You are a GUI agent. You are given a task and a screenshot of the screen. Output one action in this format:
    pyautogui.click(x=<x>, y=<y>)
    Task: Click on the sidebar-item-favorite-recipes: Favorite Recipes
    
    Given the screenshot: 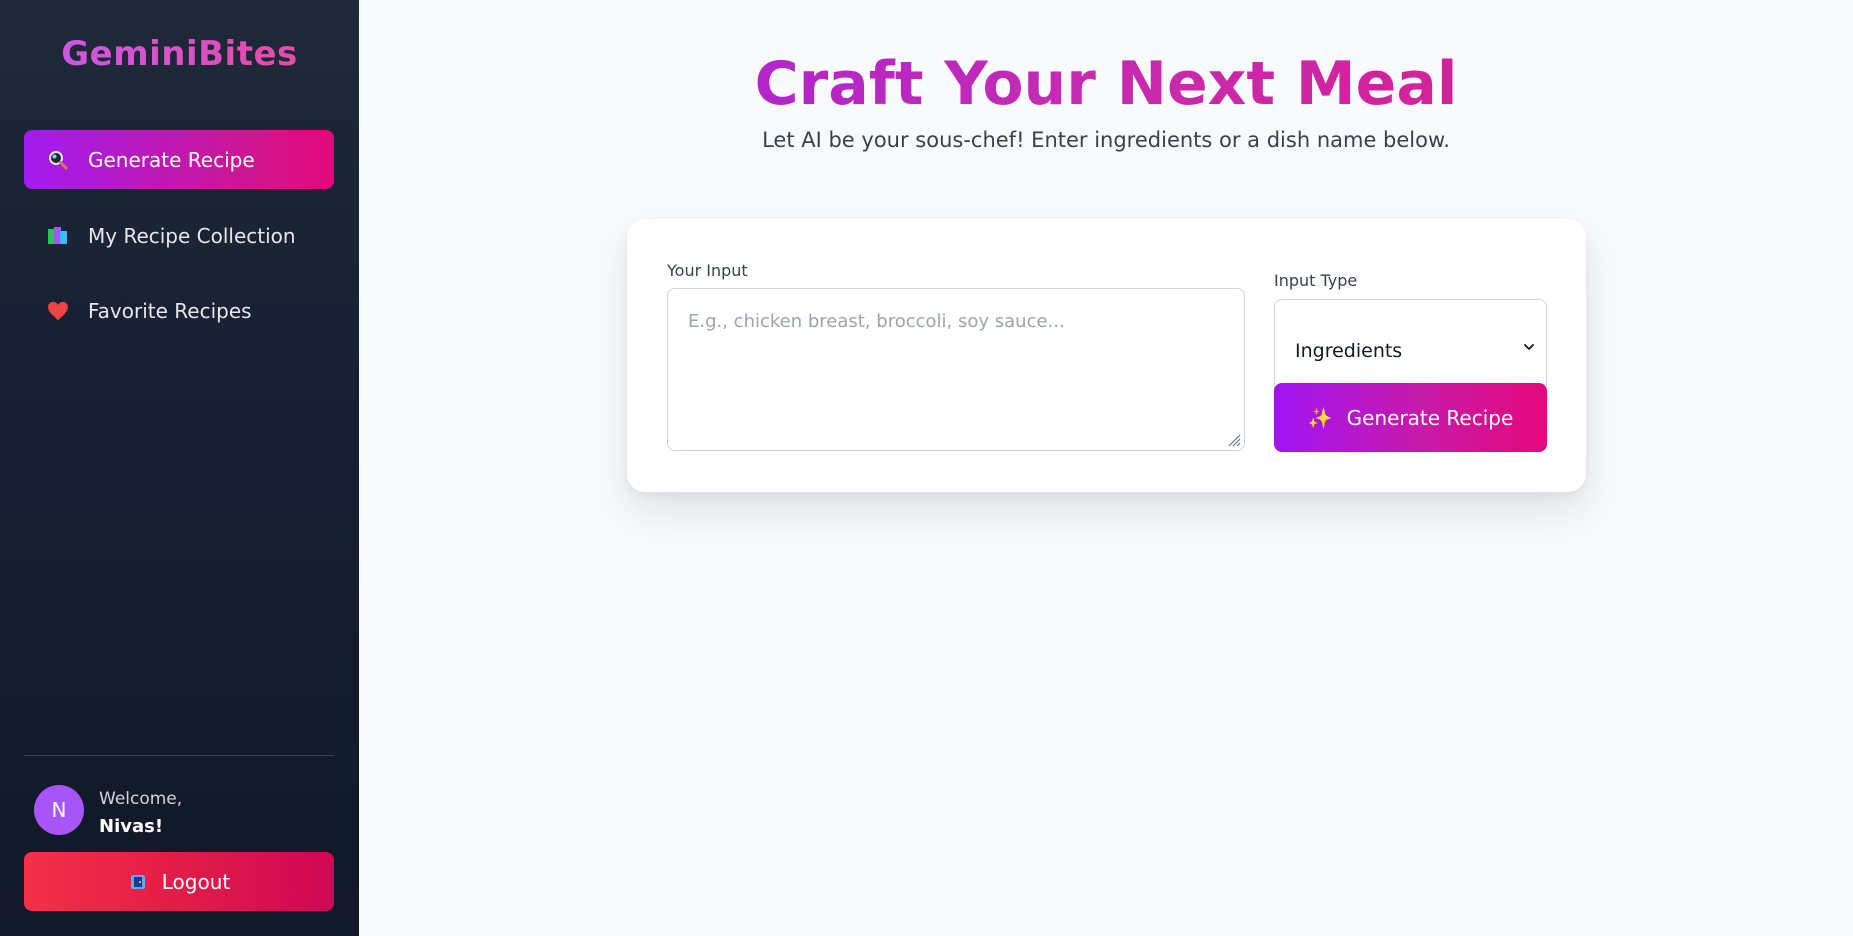 What is the action you would take?
    pyautogui.click(x=179, y=310)
    